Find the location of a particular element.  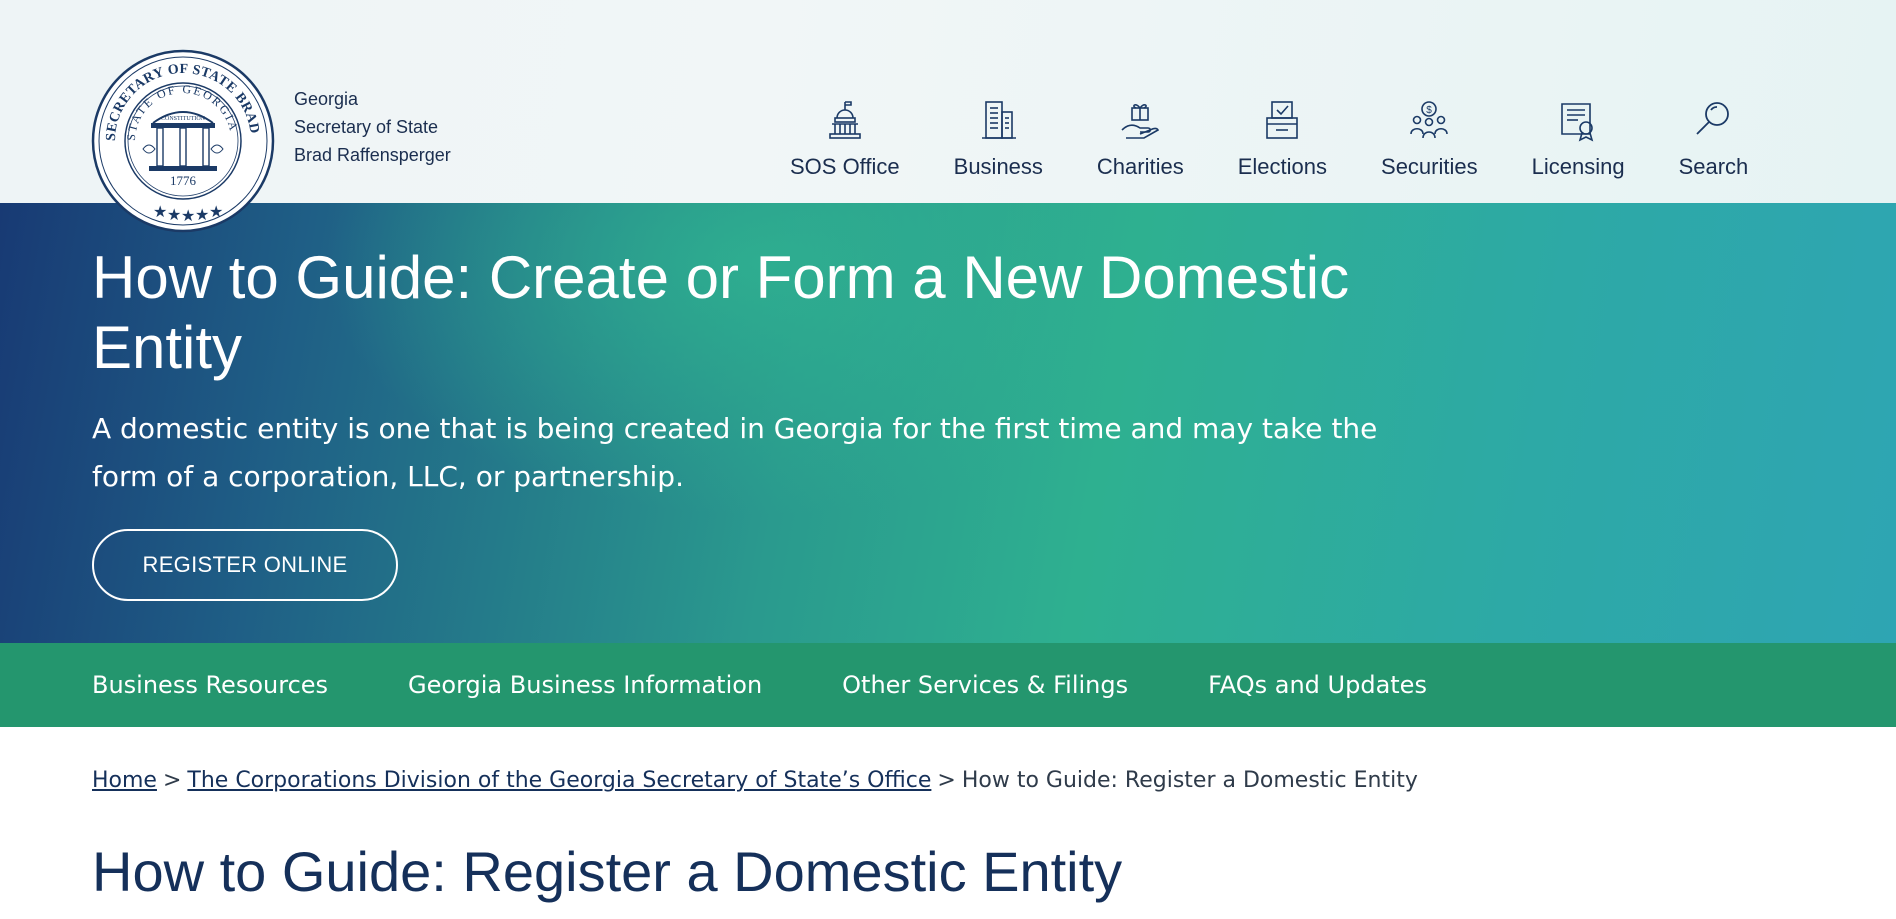

breadcrumb-current: How to Guide: Register a Domestic Entity is located at coordinates (1189, 780).